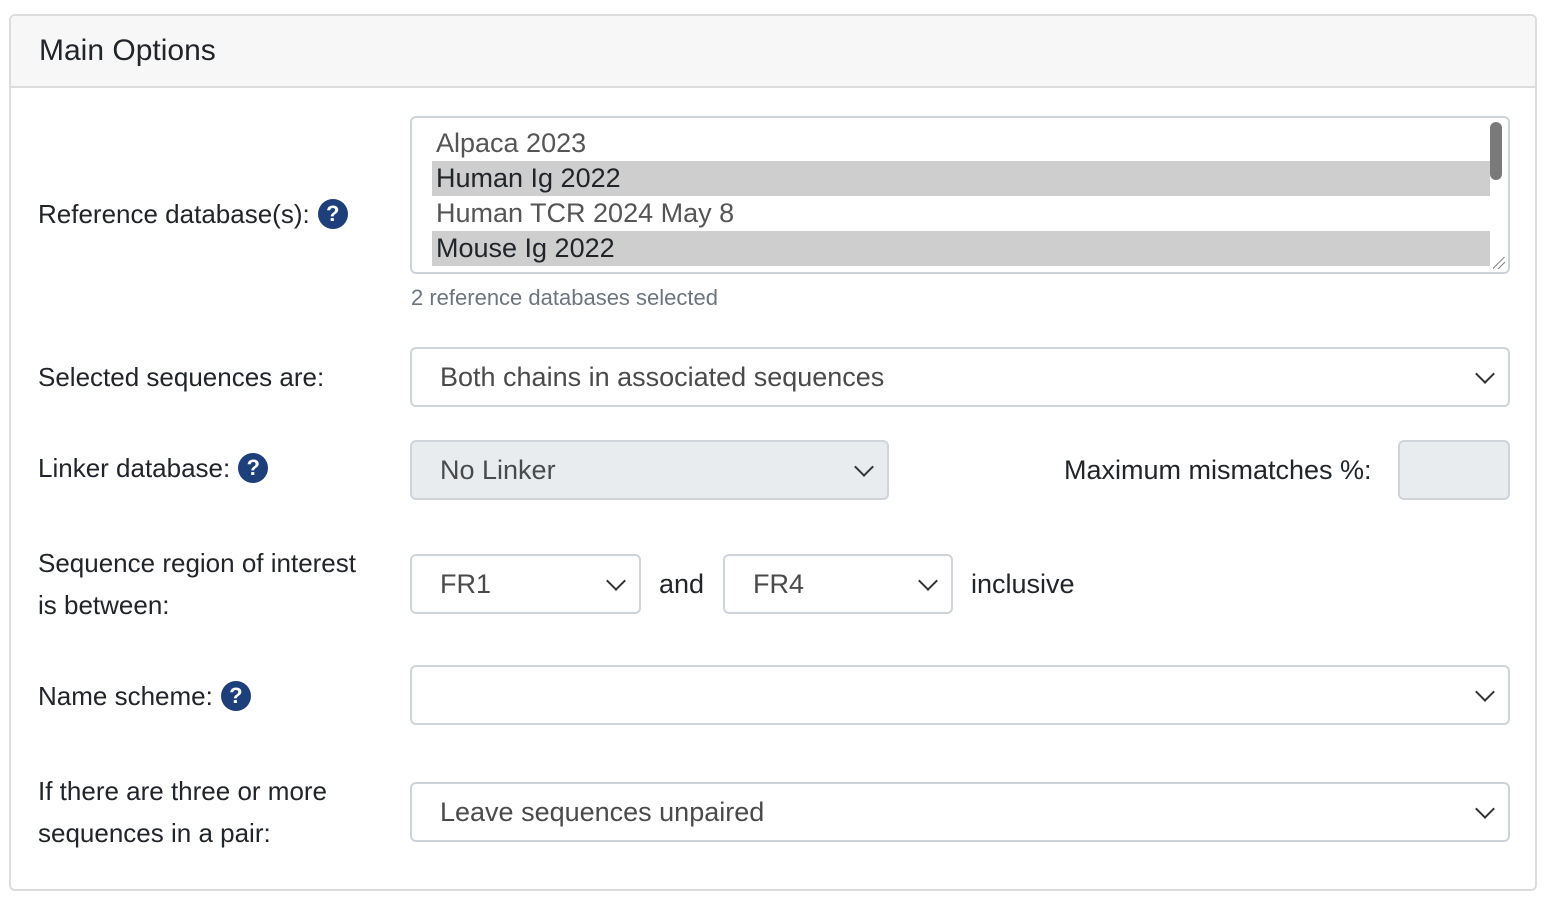  I want to click on region-to-select: FR4, so click(838, 584).